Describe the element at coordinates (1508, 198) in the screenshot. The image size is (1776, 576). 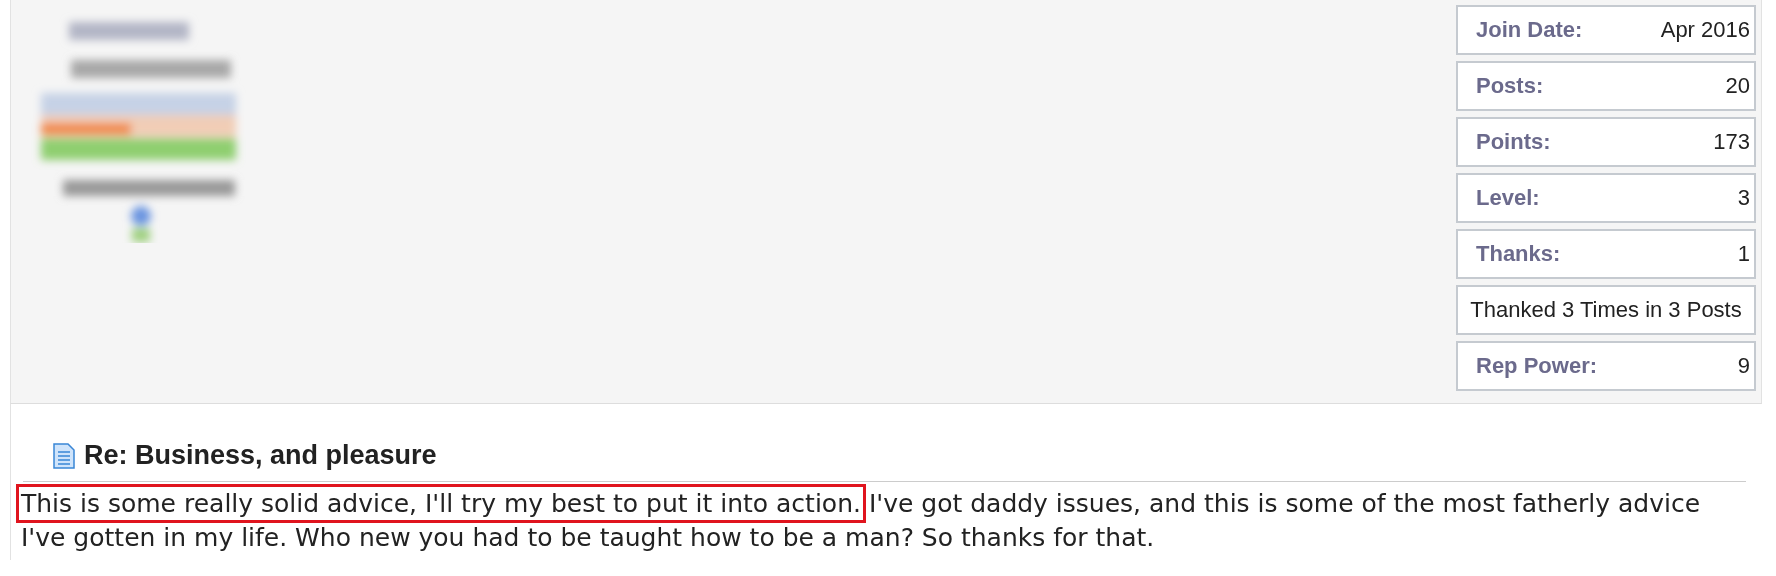
I see `stat-label: Level:` at that location.